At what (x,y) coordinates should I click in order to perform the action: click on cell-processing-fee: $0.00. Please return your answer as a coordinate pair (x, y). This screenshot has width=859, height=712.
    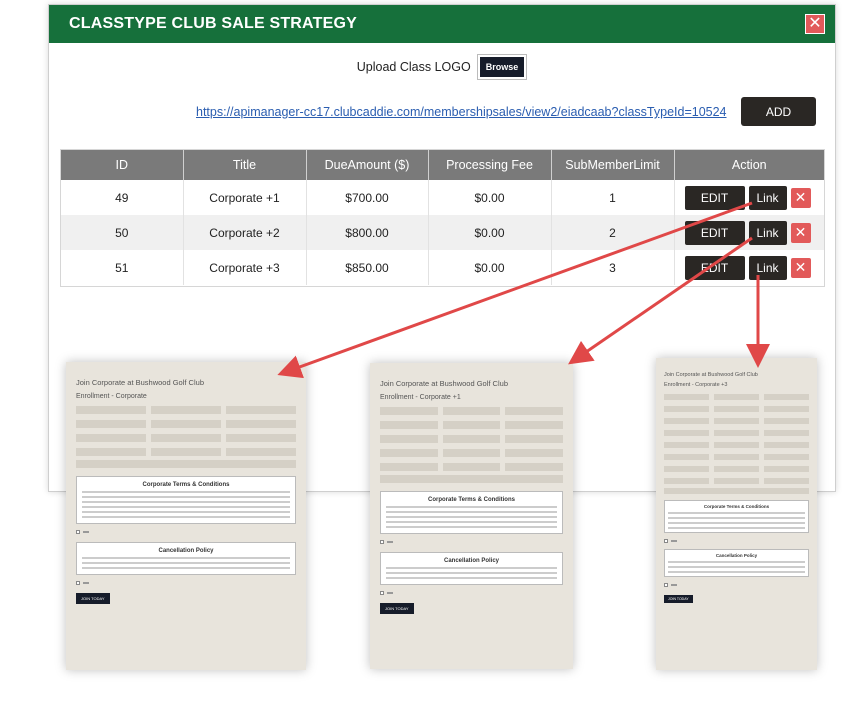
    Looking at the image, I should click on (490, 197).